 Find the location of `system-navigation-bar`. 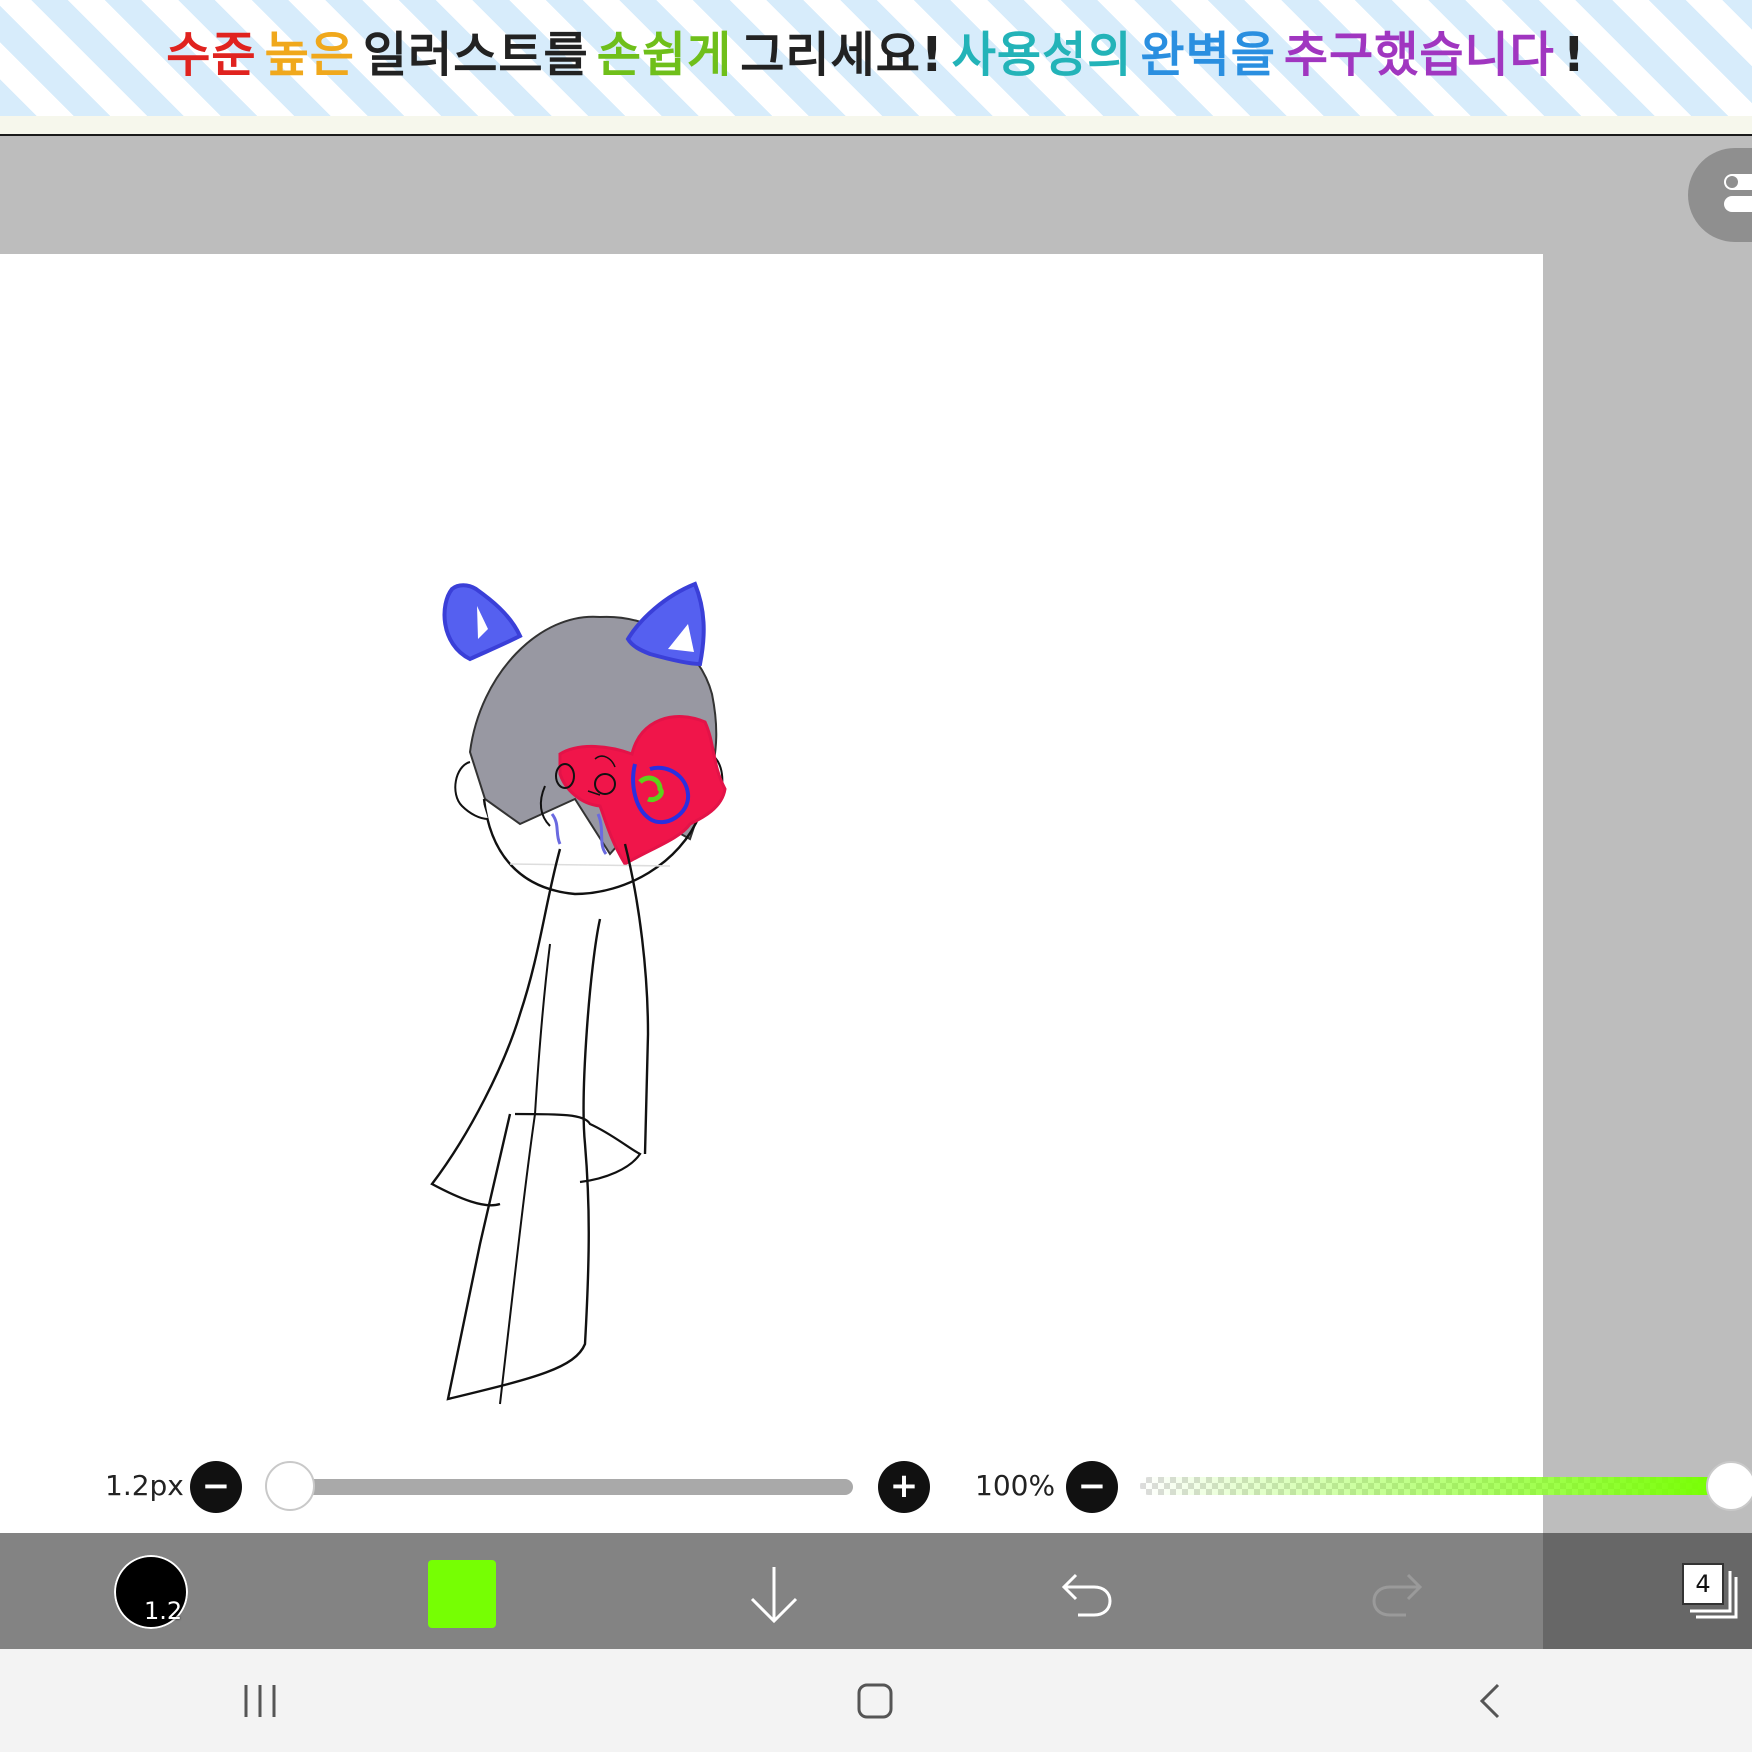

system-navigation-bar is located at coordinates (876, 1700).